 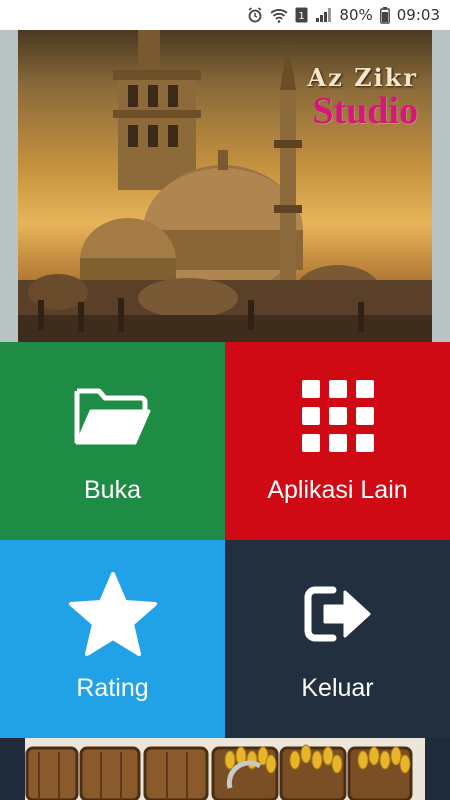 I want to click on open-button: Buka, so click(x=112, y=441).